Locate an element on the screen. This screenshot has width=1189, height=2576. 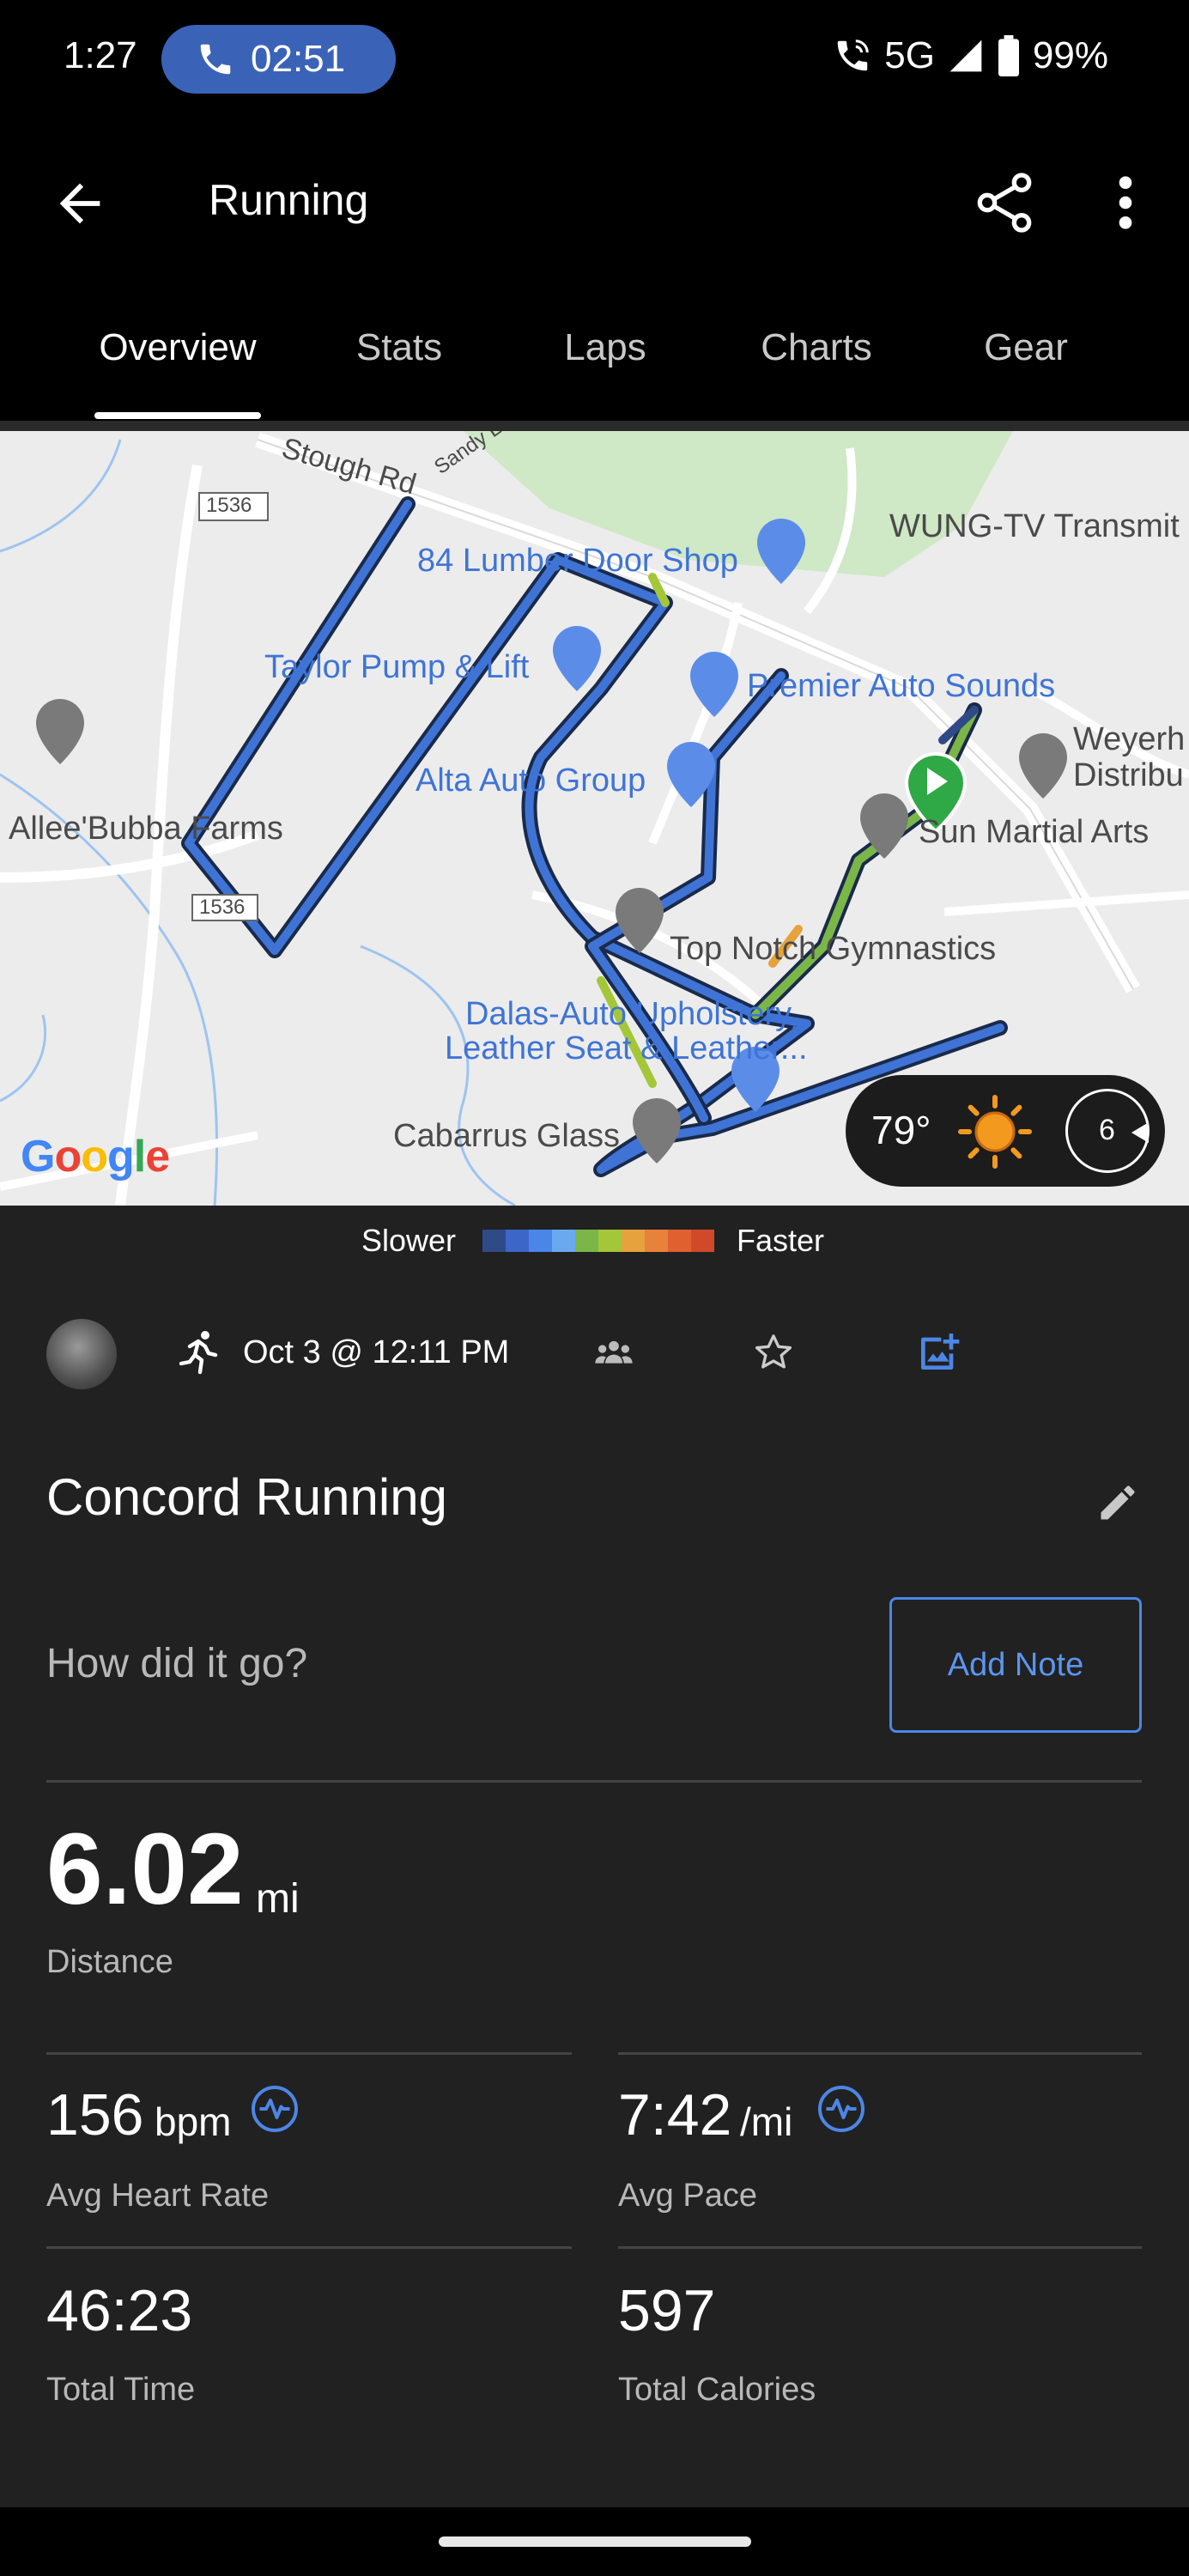
share-icon is located at coordinates (1005, 202).